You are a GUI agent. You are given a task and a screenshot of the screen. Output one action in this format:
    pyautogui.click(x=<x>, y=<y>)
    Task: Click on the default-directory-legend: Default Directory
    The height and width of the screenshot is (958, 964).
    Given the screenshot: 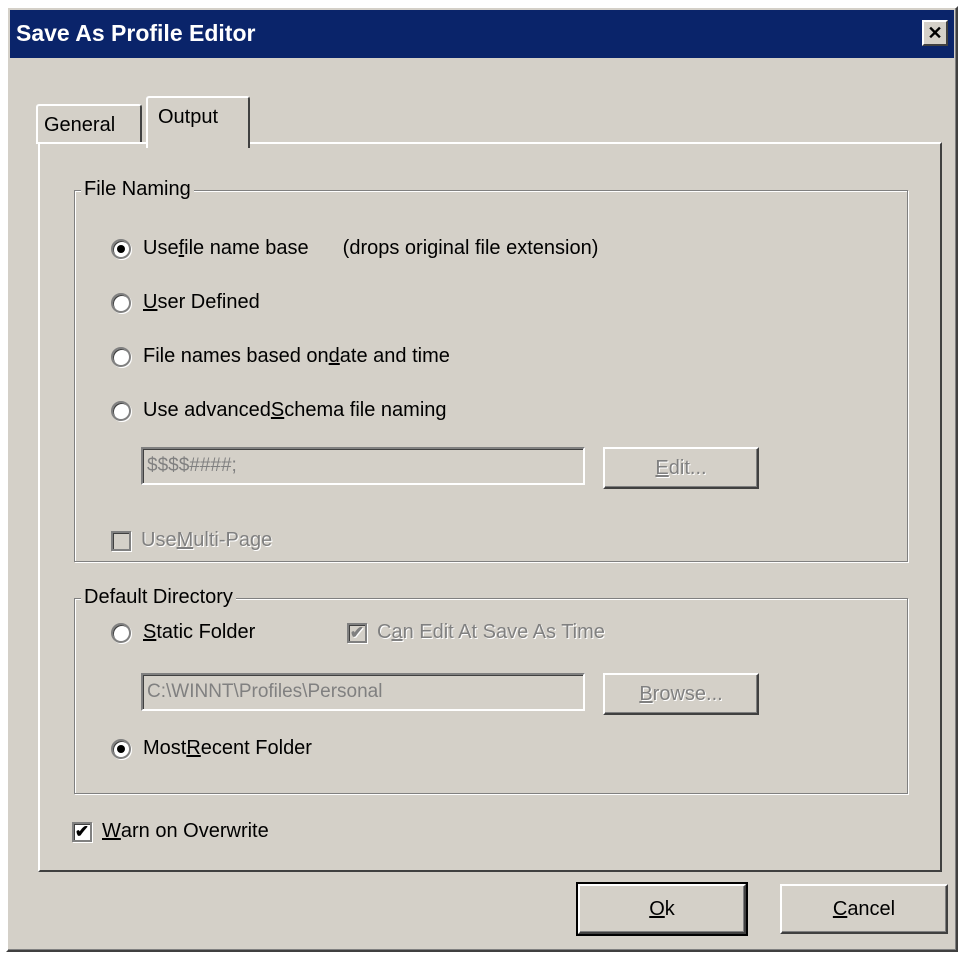 What is the action you would take?
    pyautogui.click(x=158, y=597)
    